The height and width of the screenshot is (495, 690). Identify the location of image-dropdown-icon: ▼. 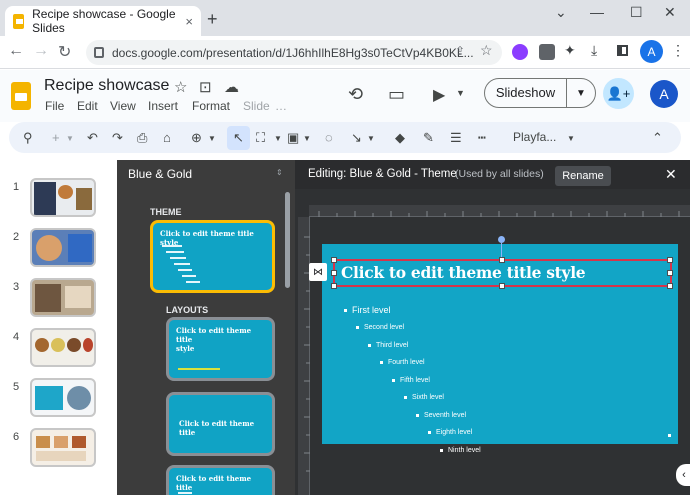
(307, 138).